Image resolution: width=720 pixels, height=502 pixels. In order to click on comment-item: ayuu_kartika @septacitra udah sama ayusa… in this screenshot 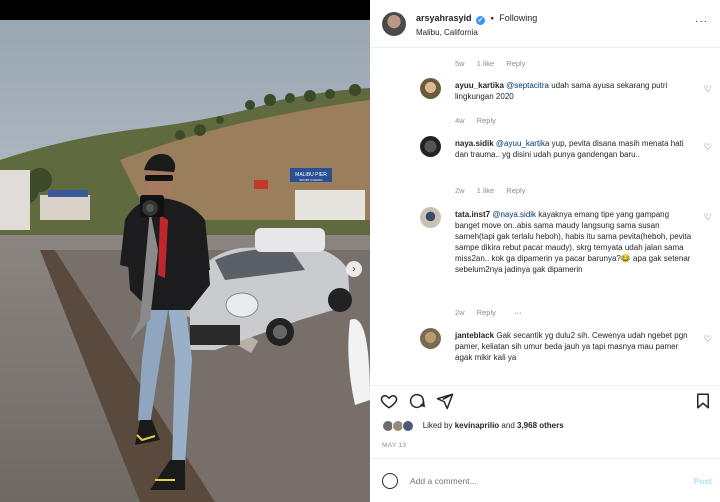, I will do `click(575, 91)`.